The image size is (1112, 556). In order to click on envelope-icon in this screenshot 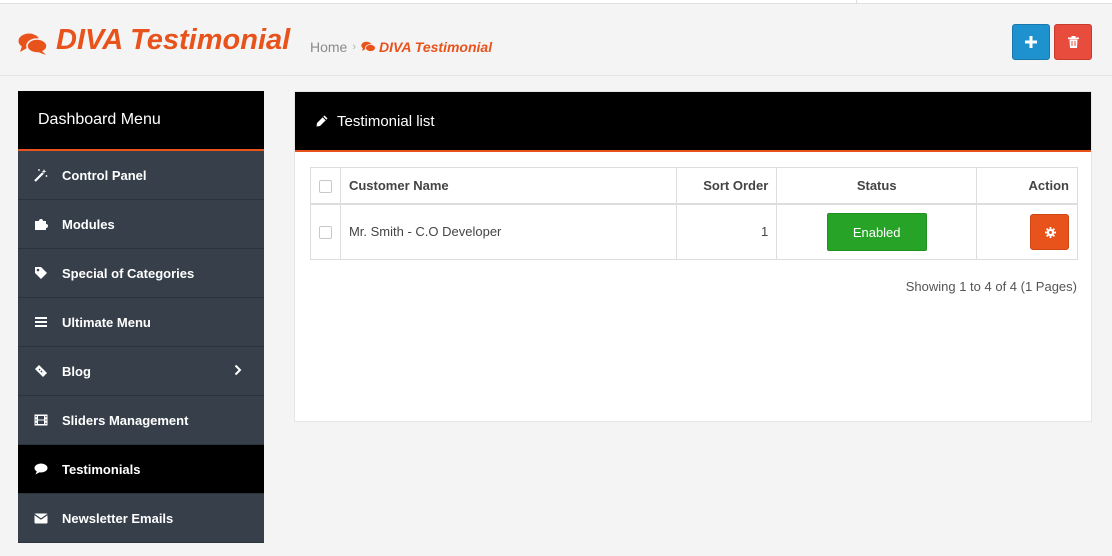, I will do `click(41, 518)`.